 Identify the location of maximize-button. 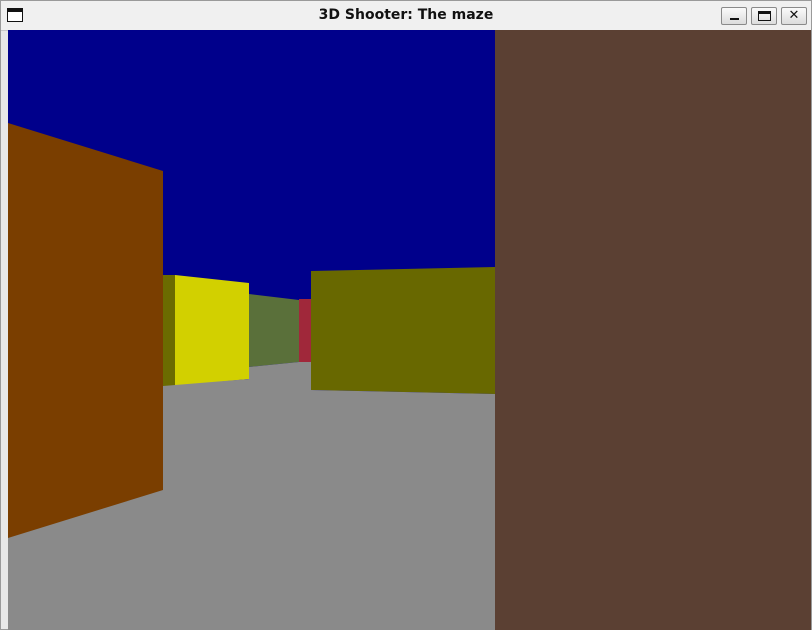
(764, 16).